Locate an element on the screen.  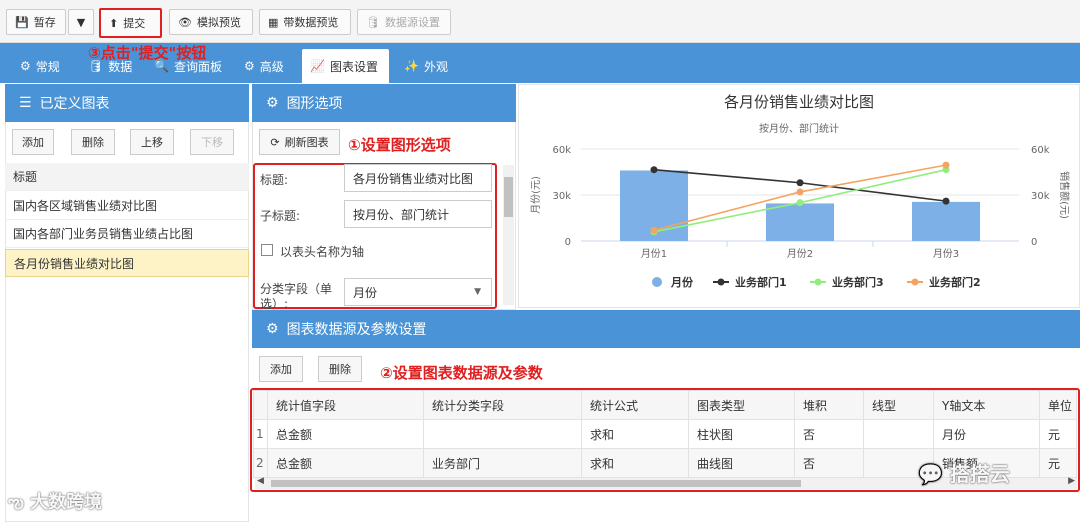
submit-button: ⬆ 提交 is located at coordinates (130, 23).